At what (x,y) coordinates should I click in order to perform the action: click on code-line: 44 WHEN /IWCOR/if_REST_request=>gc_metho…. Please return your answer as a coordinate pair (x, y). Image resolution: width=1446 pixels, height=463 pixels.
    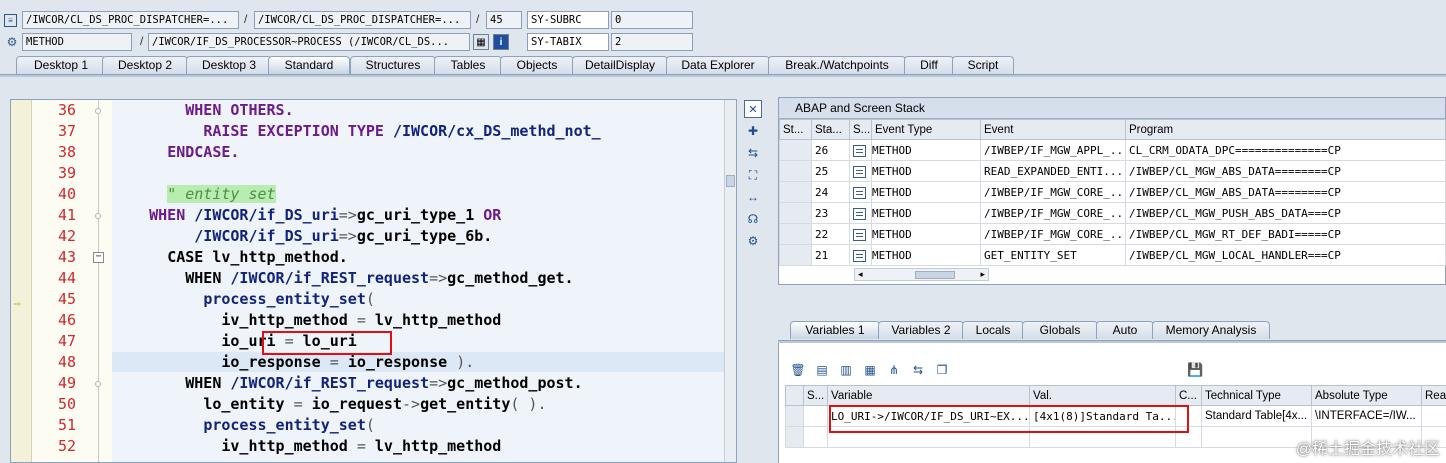
    Looking at the image, I should click on (373, 278).